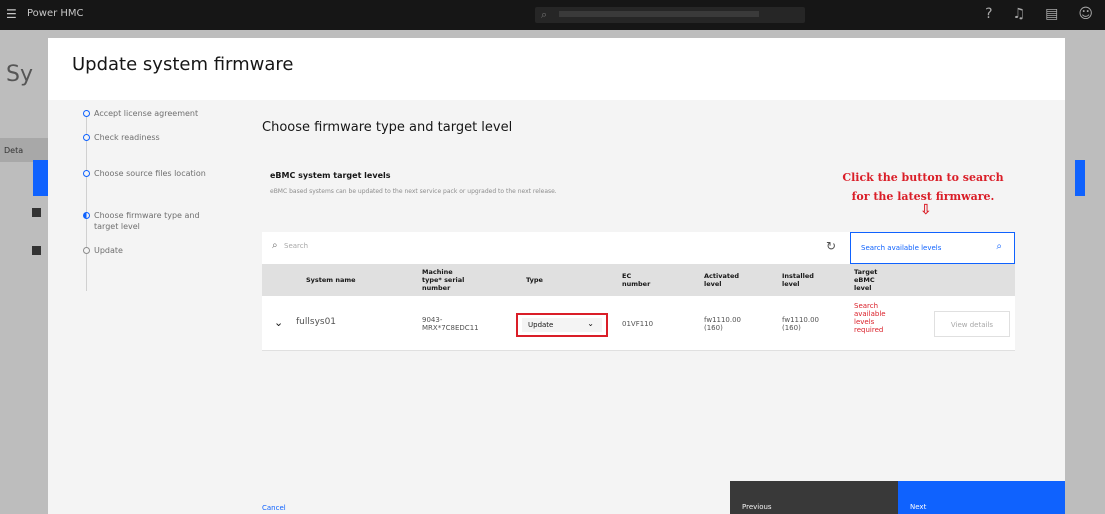  What do you see at coordinates (659, 14) in the screenshot?
I see `search-placeholder` at bounding box center [659, 14].